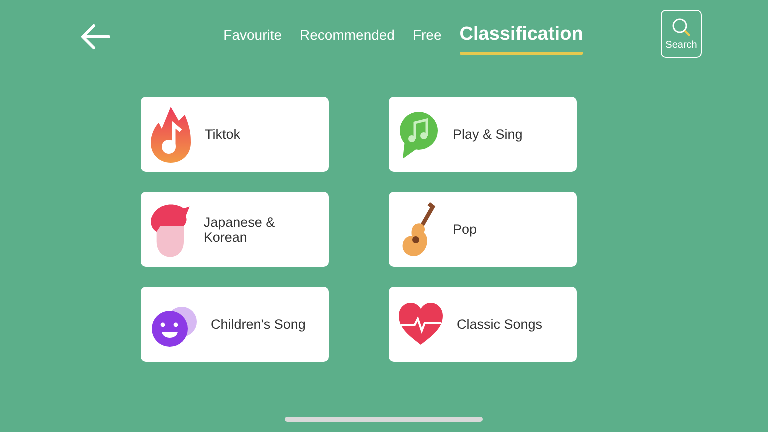  What do you see at coordinates (171, 134) in the screenshot?
I see `flame-note-icon` at bounding box center [171, 134].